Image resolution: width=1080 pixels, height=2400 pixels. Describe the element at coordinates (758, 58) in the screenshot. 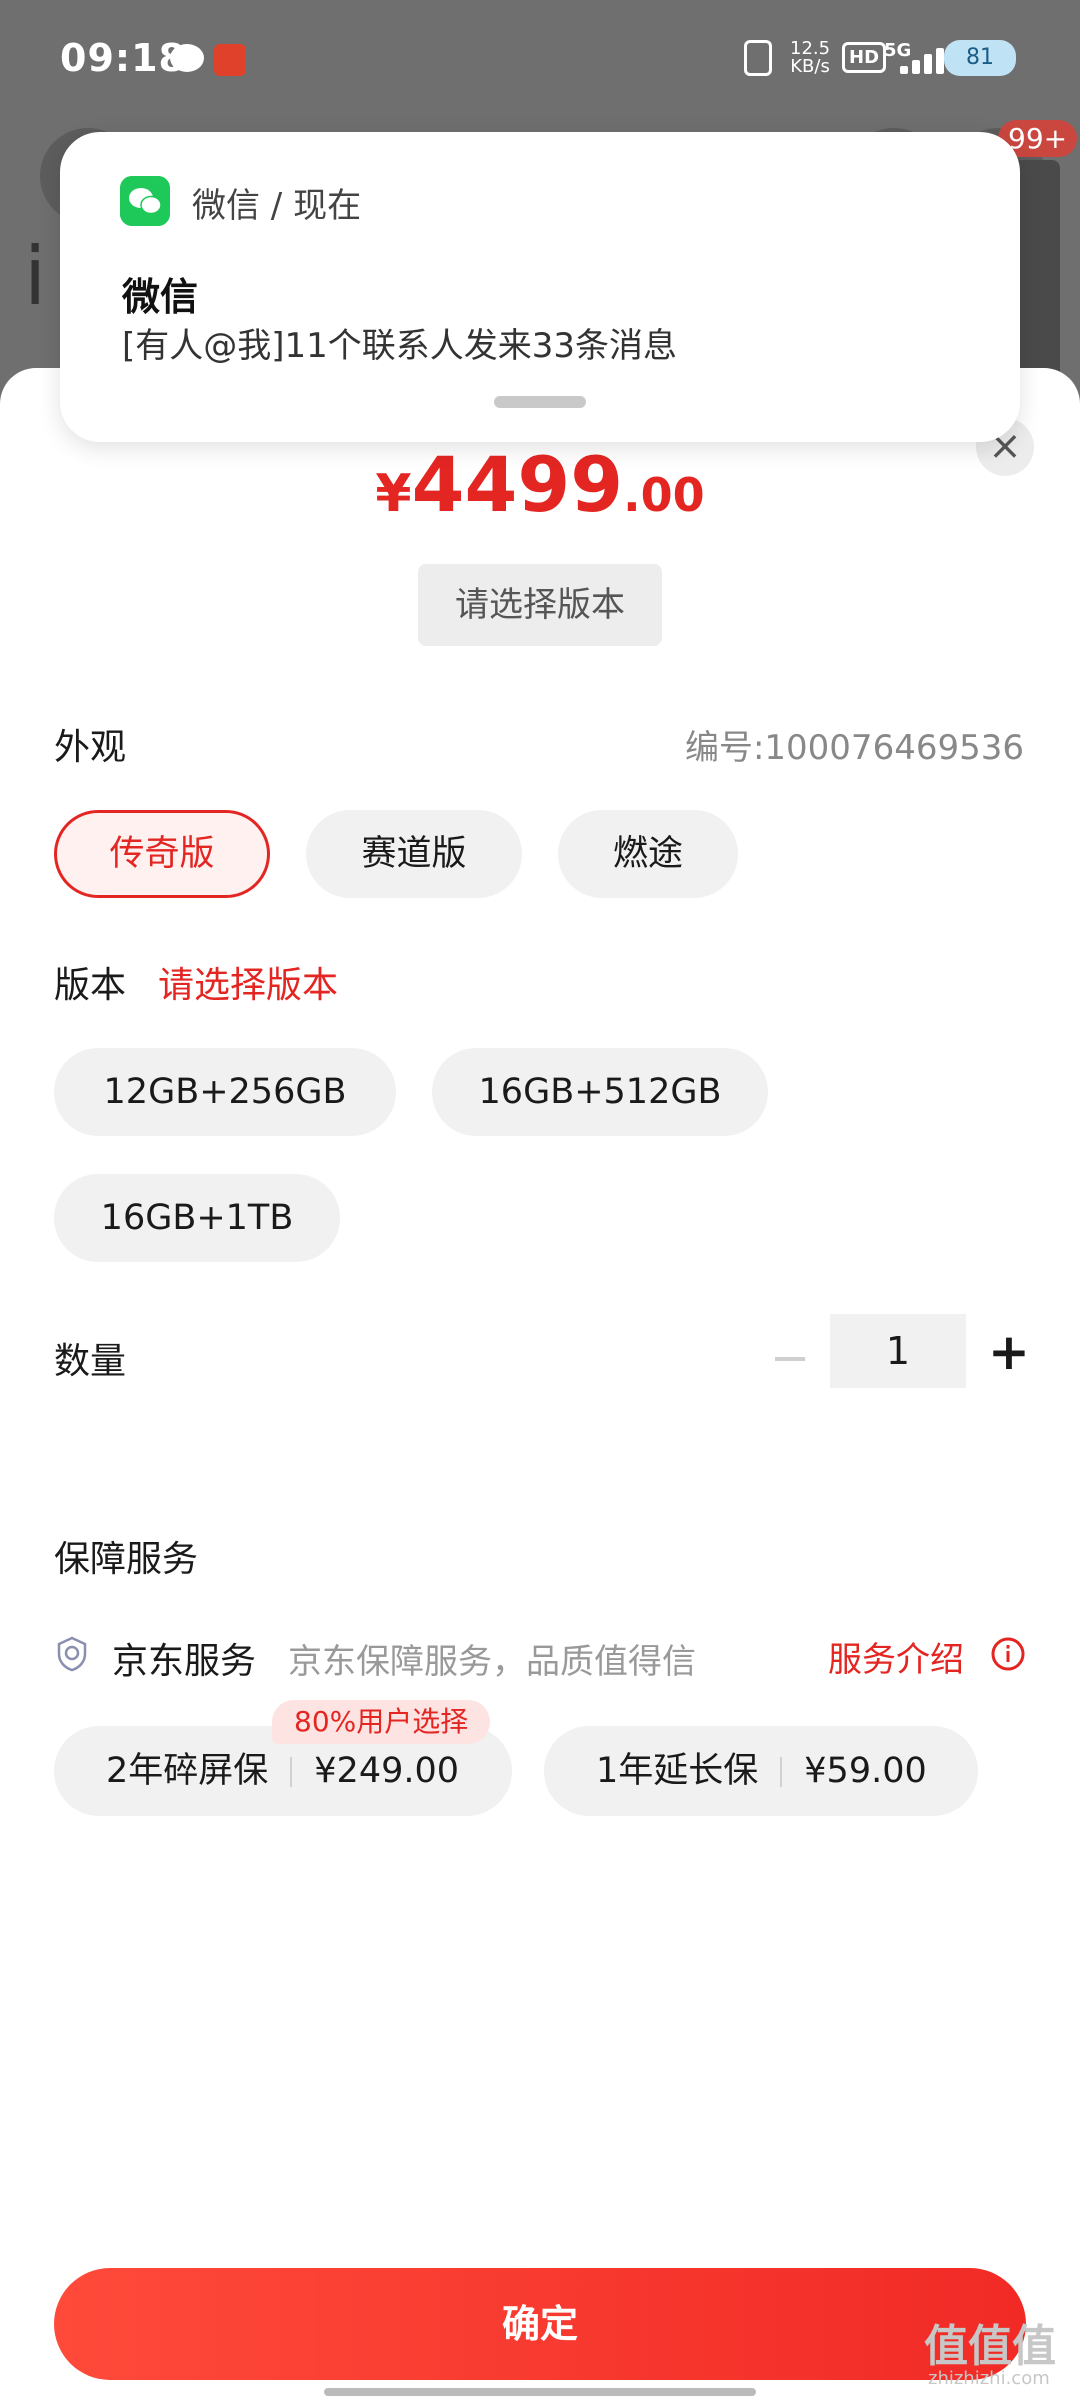

I see `vibrate-icon` at that location.